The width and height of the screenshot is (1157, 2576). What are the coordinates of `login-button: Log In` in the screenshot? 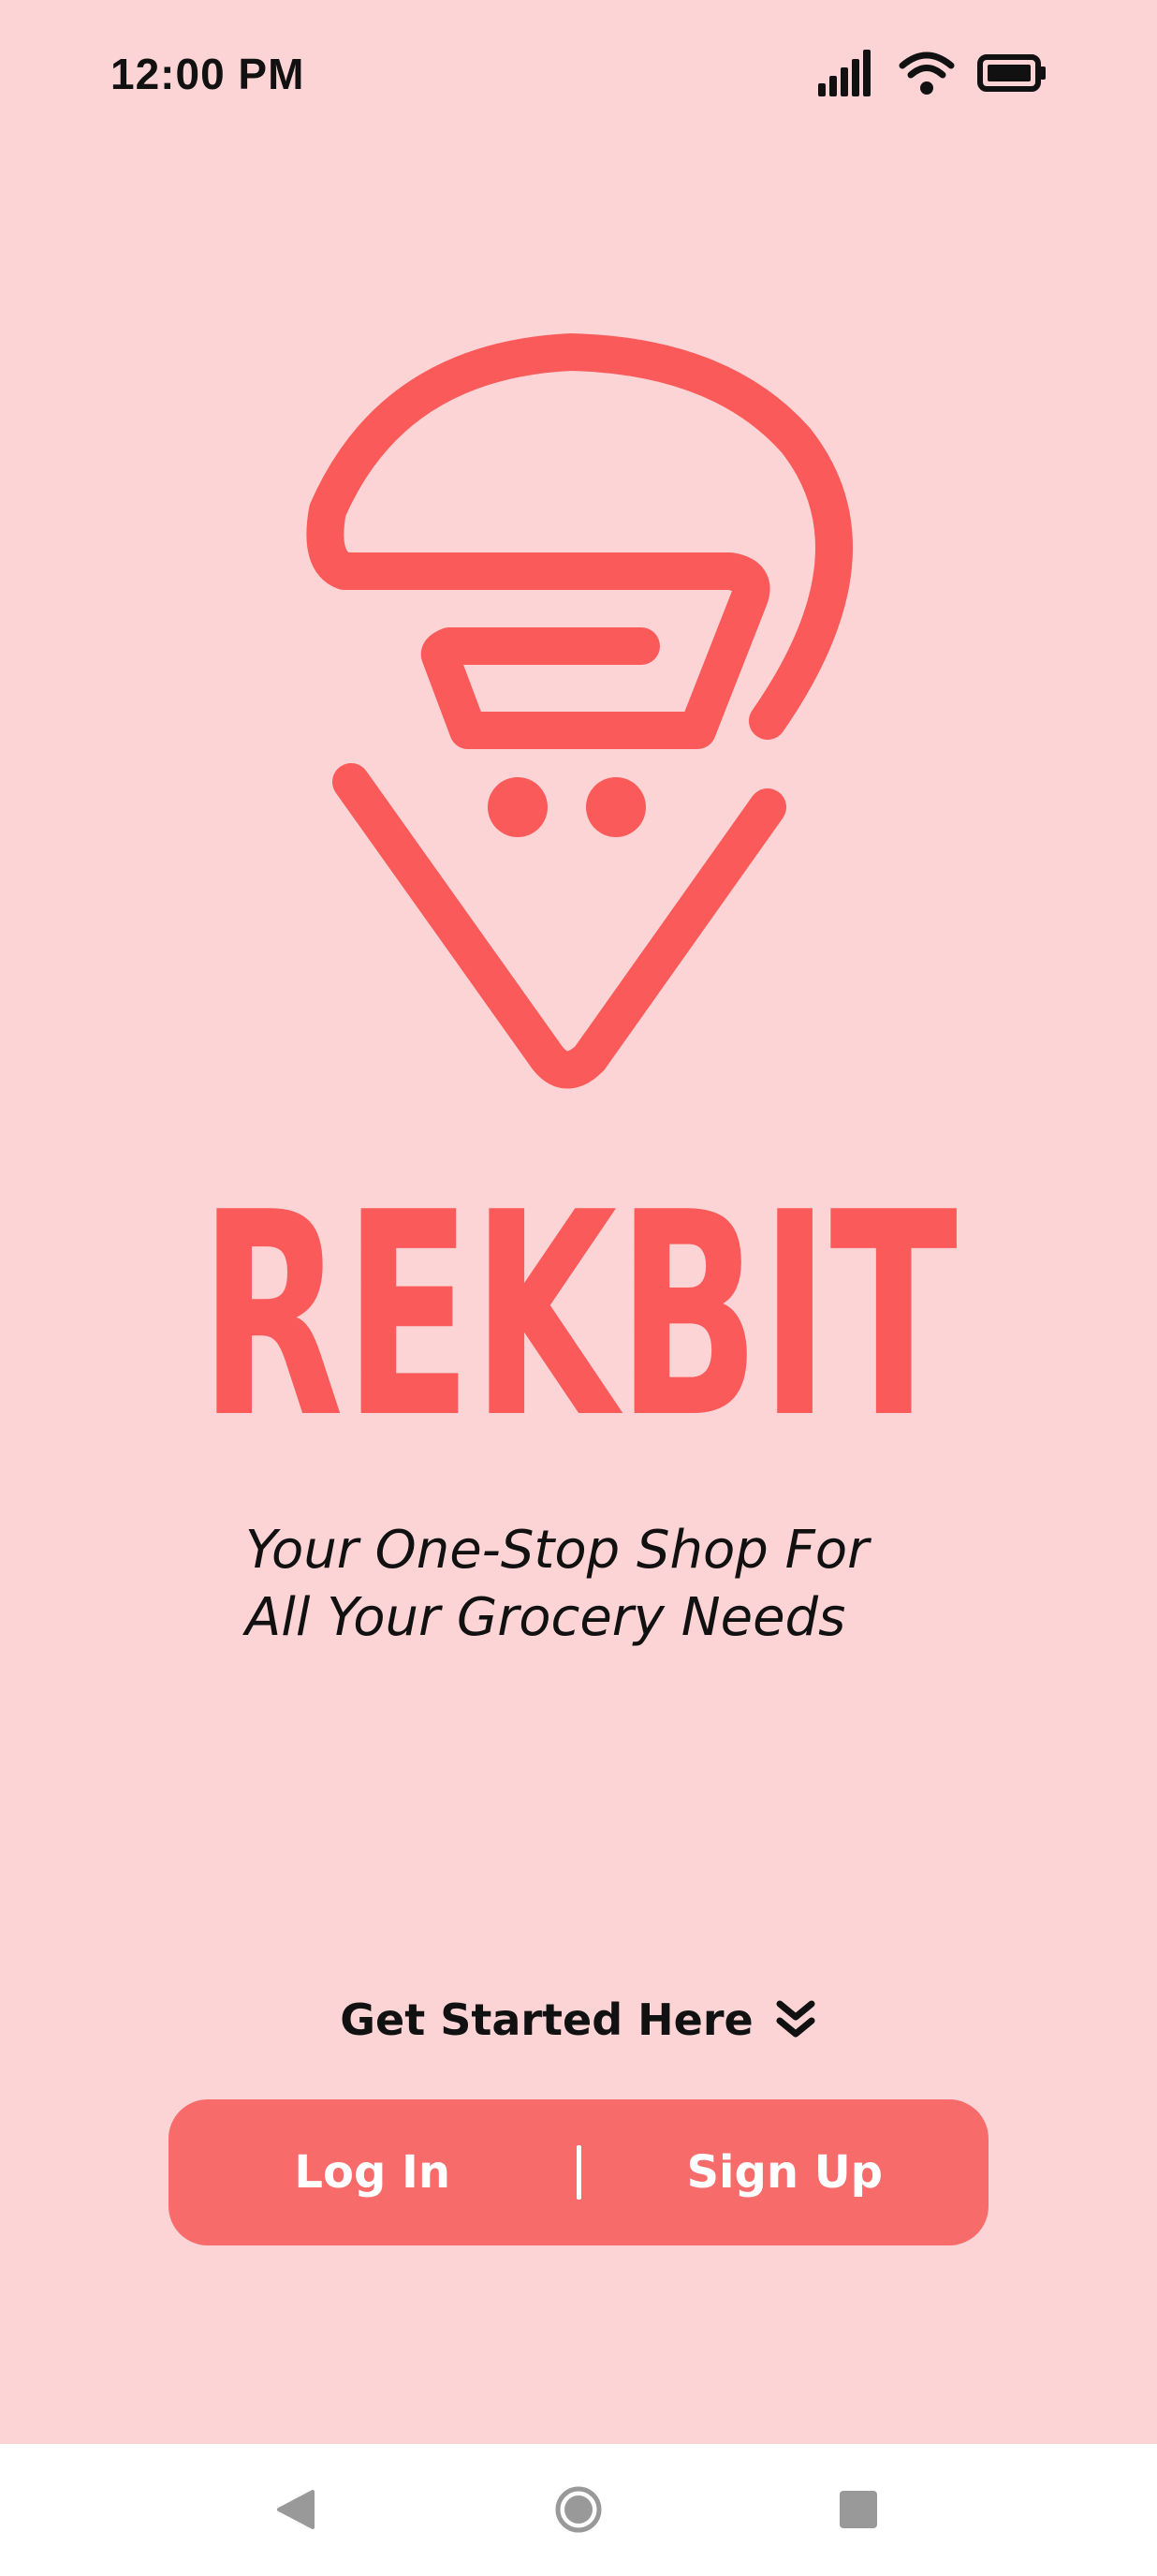 It's located at (372, 2172).